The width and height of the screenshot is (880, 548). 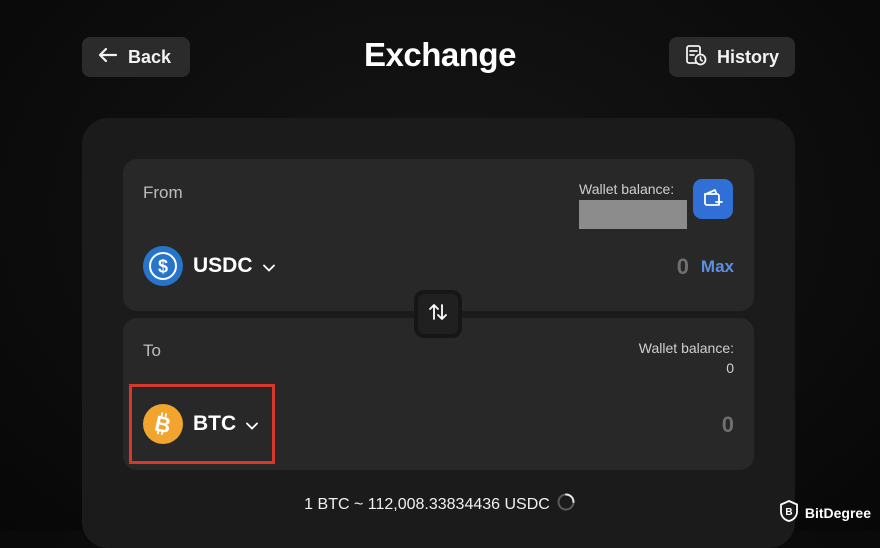 I want to click on history-icon, so click(x=696, y=57).